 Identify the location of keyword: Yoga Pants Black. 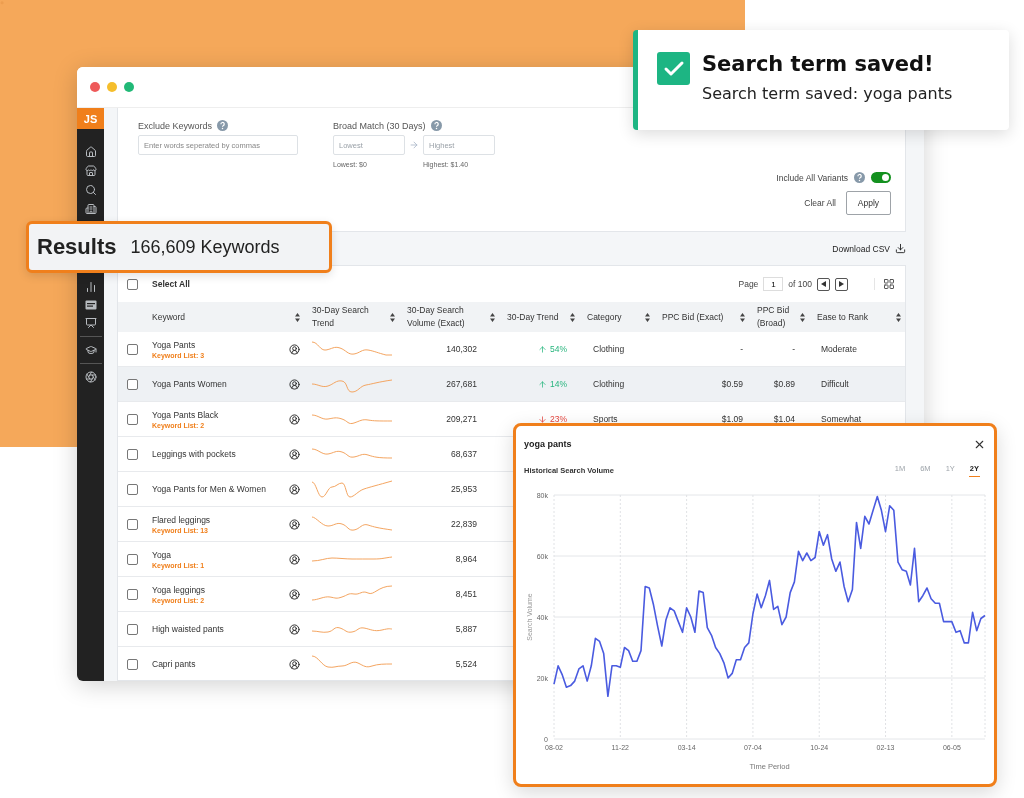
(220, 414).